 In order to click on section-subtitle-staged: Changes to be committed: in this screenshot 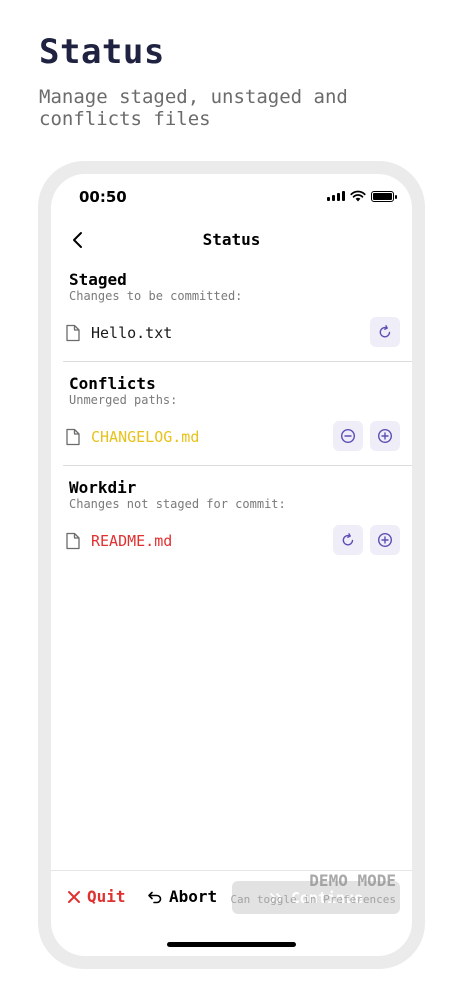, I will do `click(156, 296)`.